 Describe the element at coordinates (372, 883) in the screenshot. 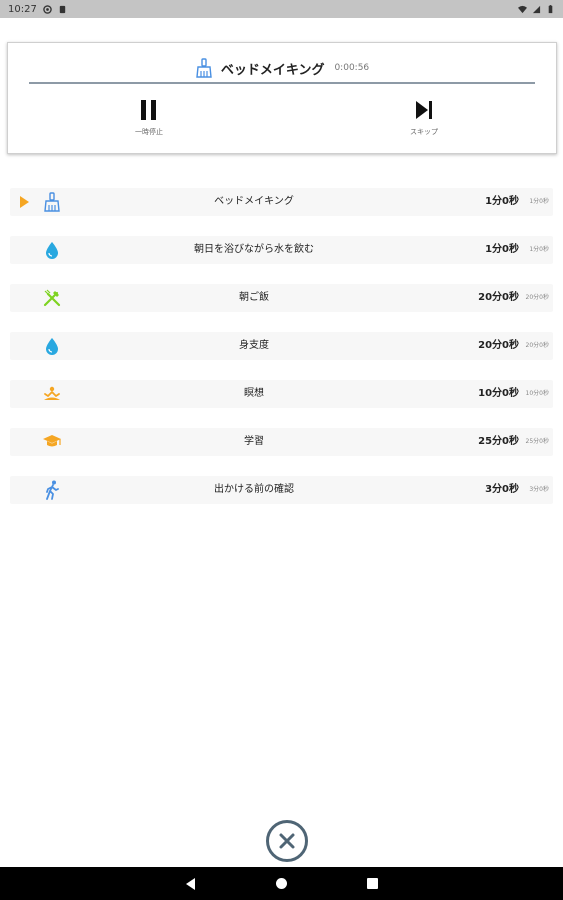

I see `recents-icon` at that location.